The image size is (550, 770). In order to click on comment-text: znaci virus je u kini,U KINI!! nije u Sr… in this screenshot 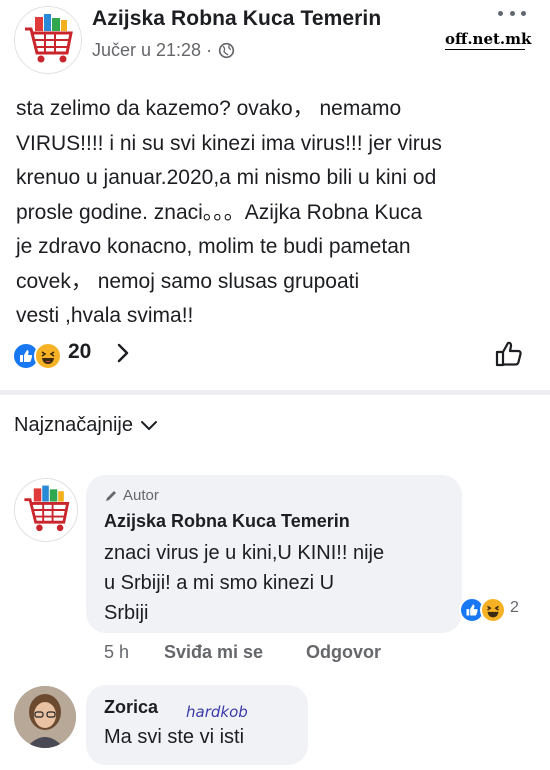, I will do `click(244, 583)`.